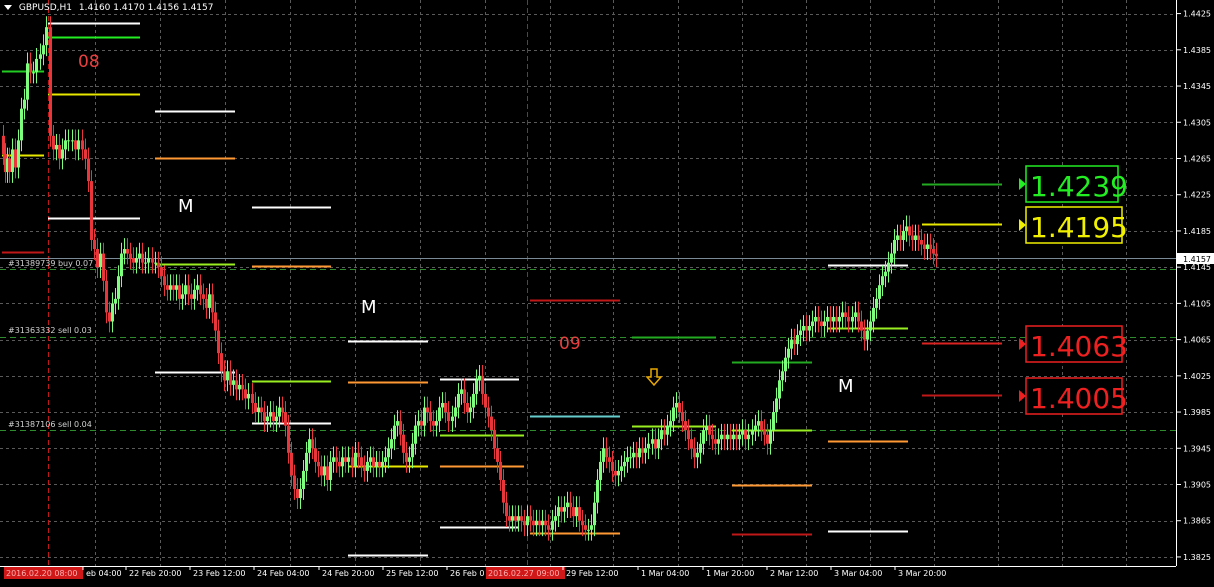 The image size is (1214, 587). Describe the element at coordinates (1197, 195) in the screenshot. I see `y-tick-label: 1.4225` at that location.